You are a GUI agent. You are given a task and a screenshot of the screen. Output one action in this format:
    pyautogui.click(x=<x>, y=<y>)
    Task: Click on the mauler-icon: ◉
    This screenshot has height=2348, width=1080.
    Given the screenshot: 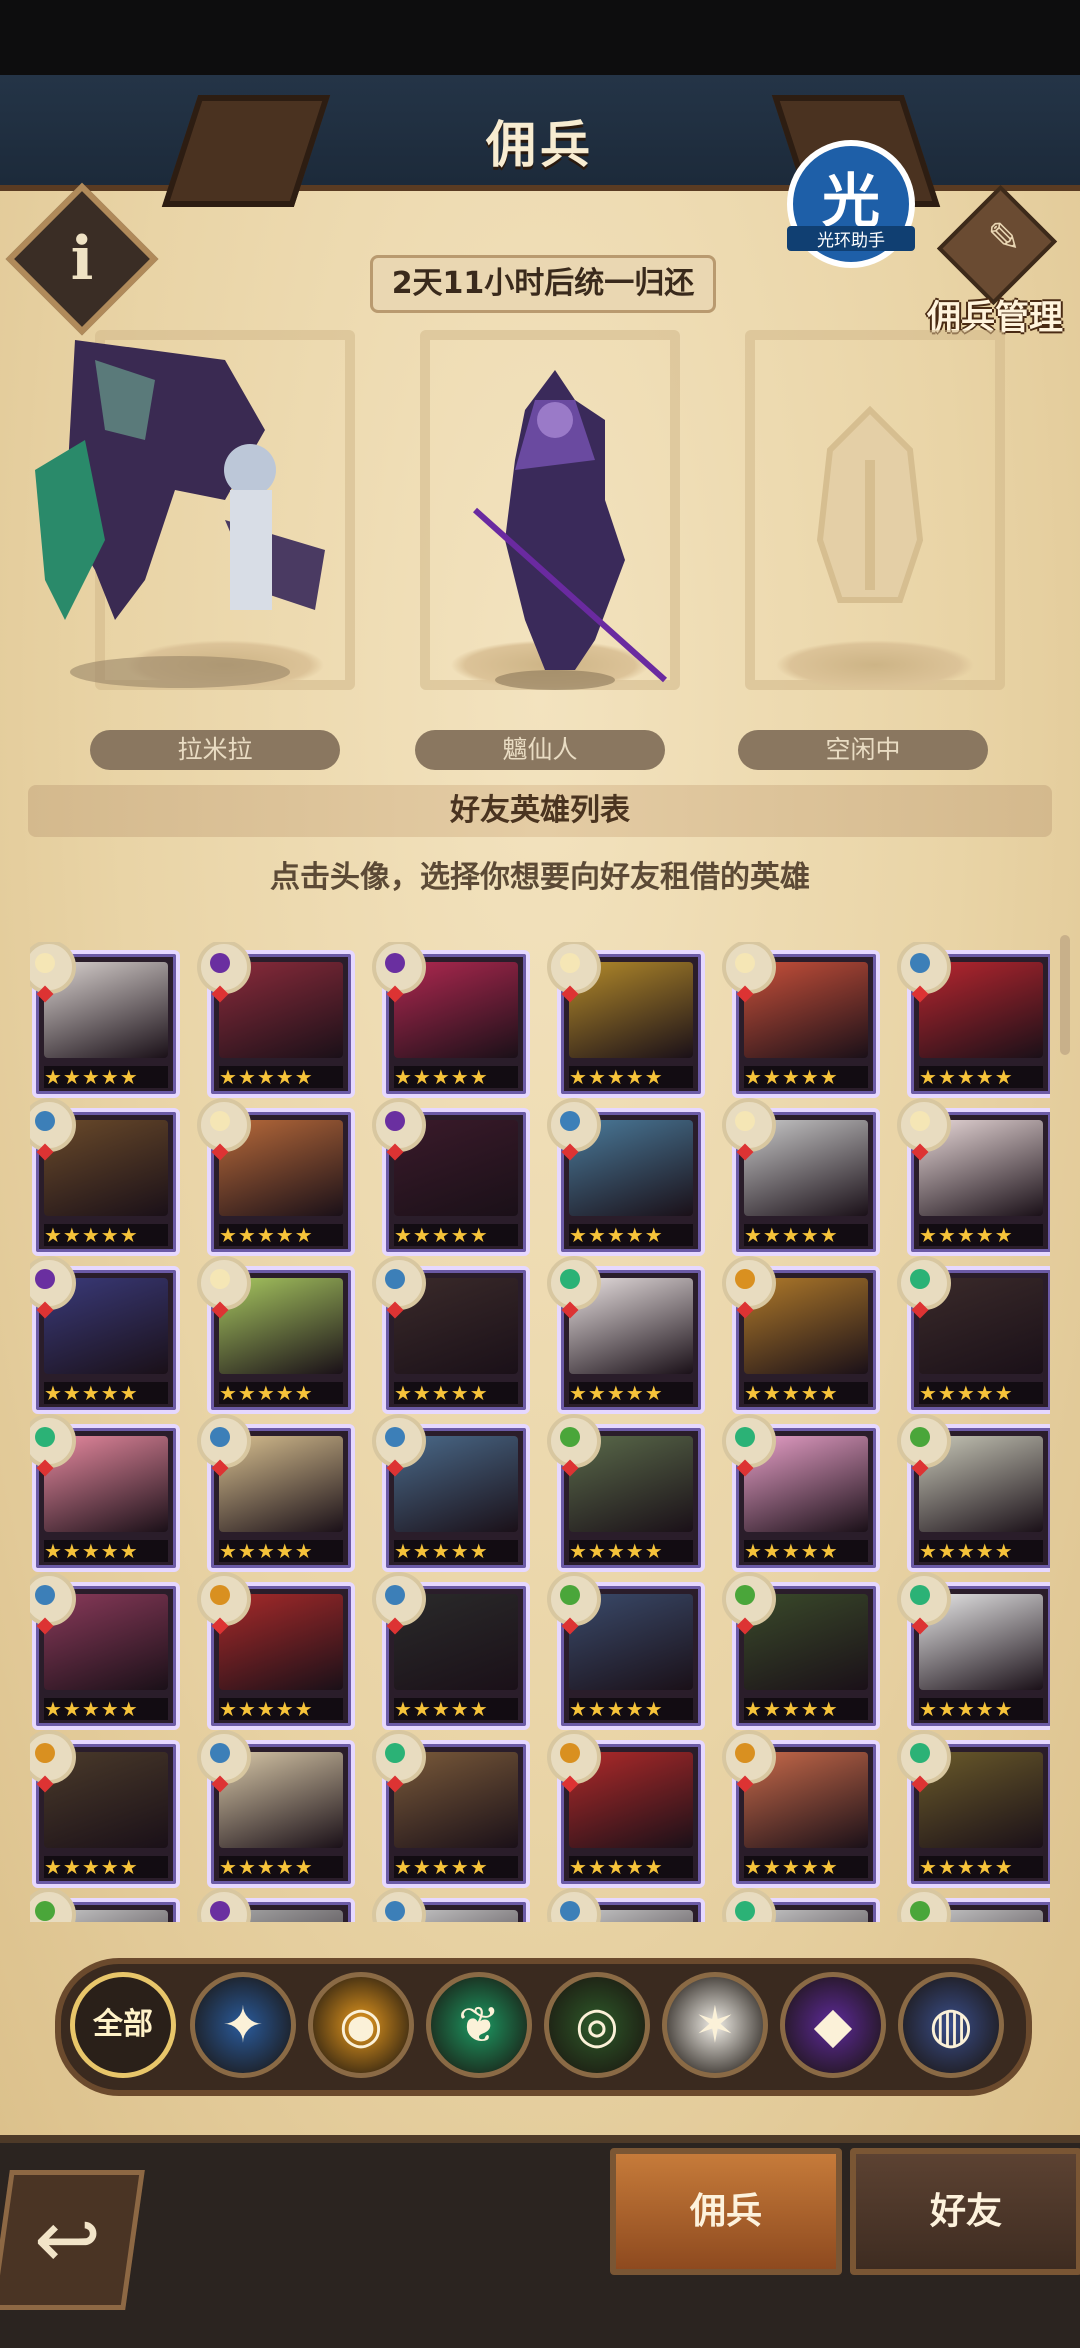 What is the action you would take?
    pyautogui.click(x=361, y=2025)
    